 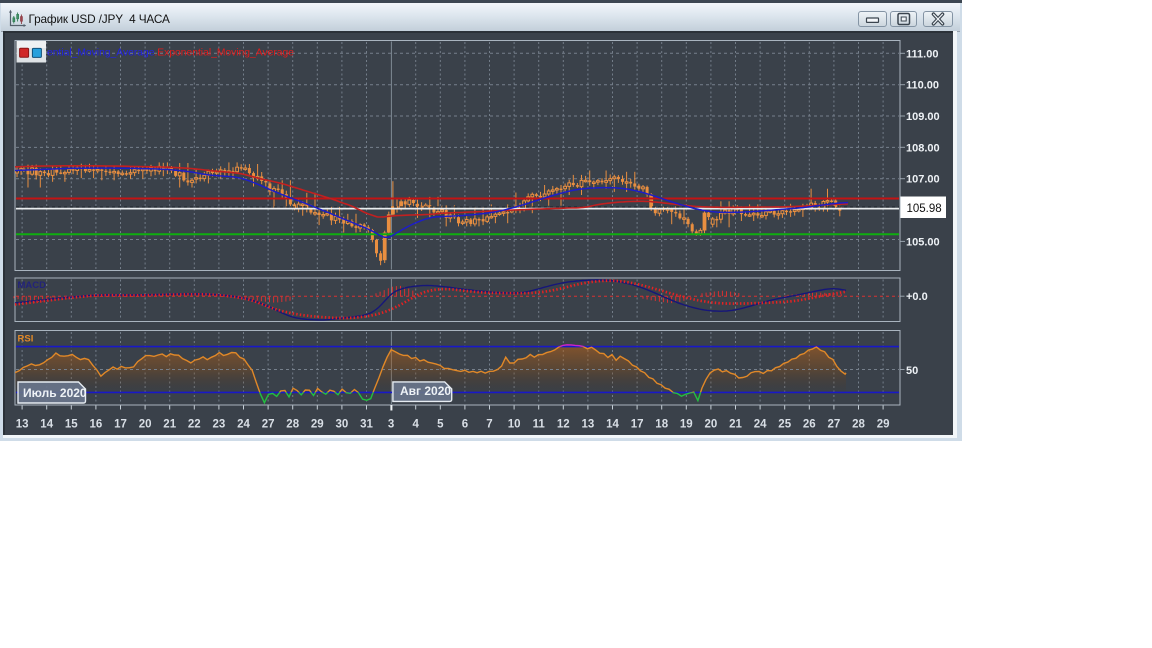 I want to click on svg-text: 6, so click(x=465, y=425).